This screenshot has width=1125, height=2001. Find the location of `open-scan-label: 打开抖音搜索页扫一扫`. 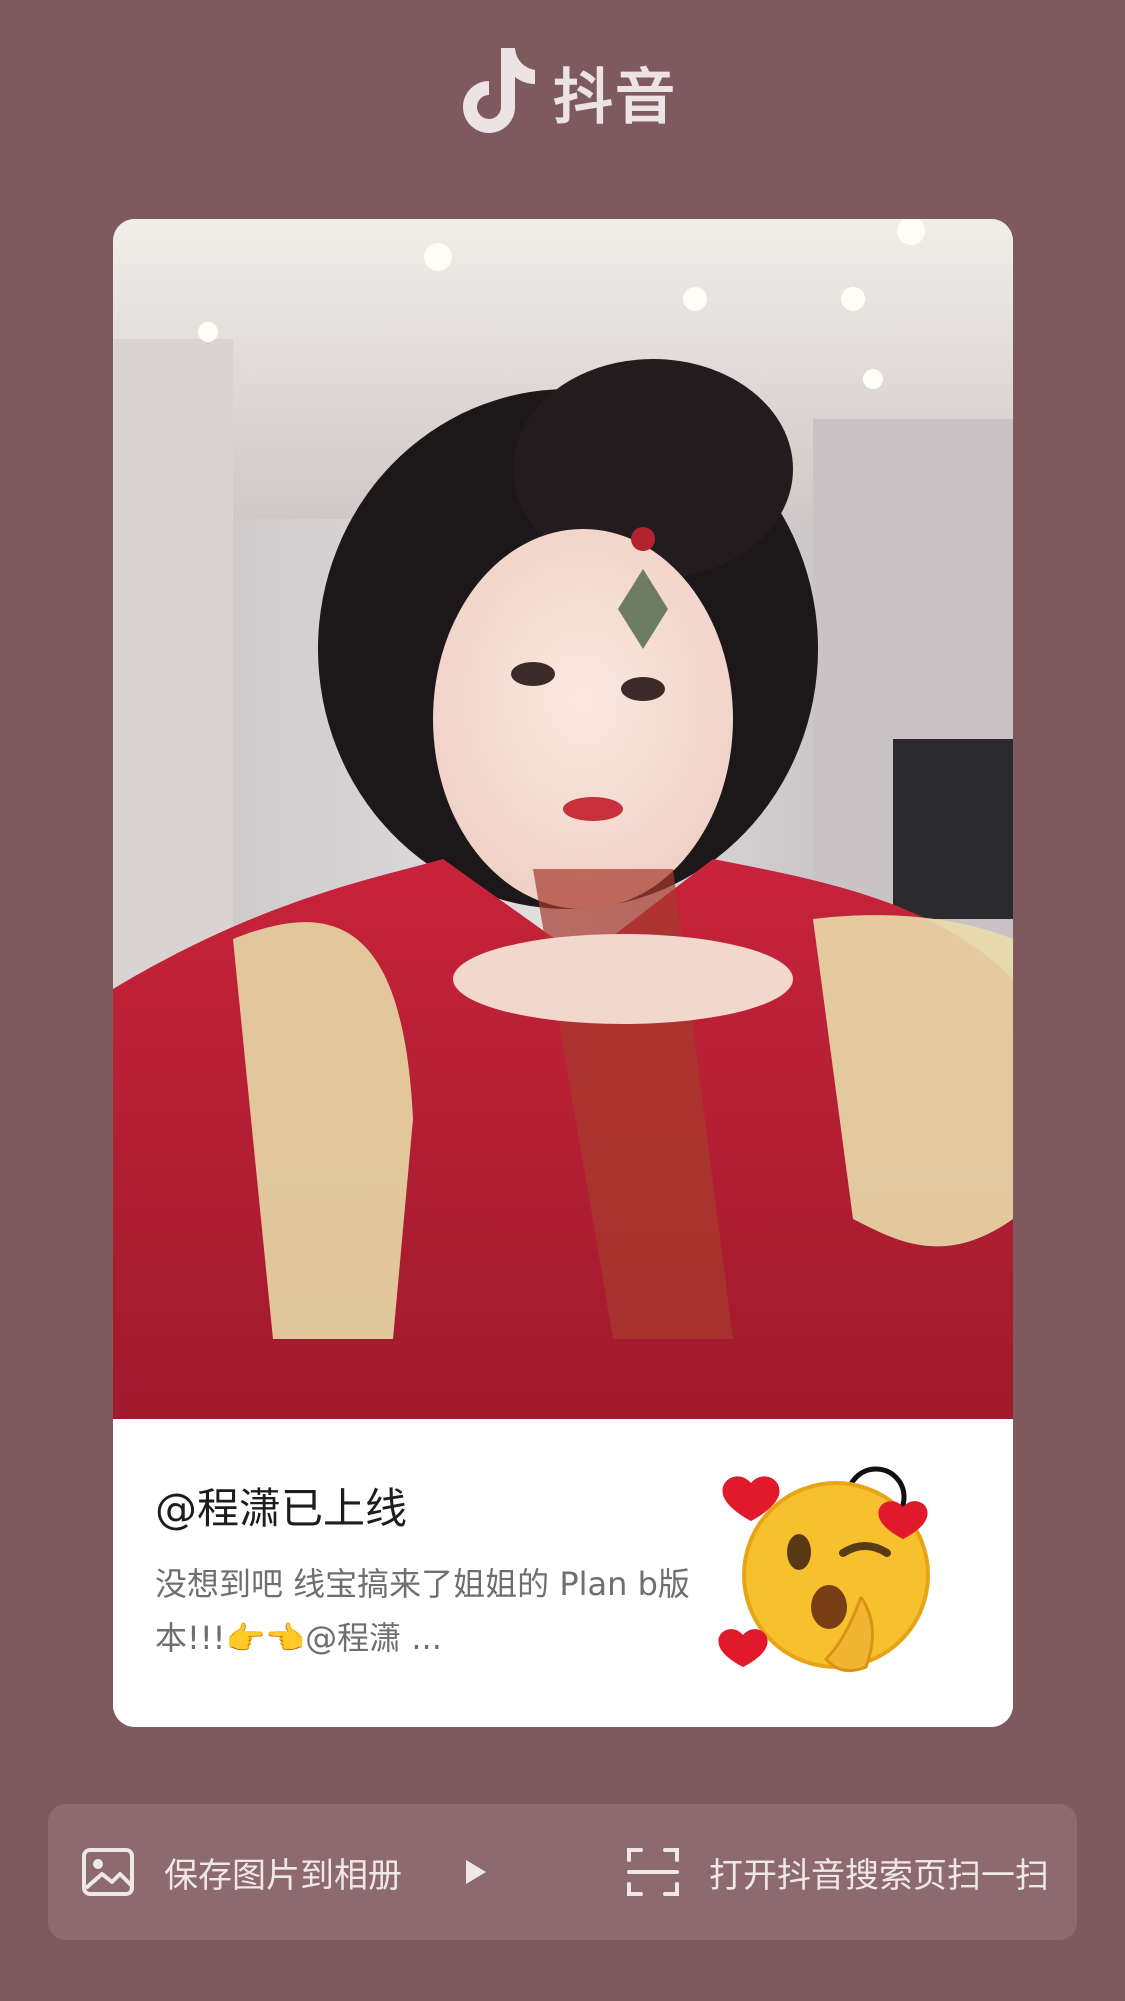

open-scan-label: 打开抖音搜索页扫一扫 is located at coordinates (879, 1875).